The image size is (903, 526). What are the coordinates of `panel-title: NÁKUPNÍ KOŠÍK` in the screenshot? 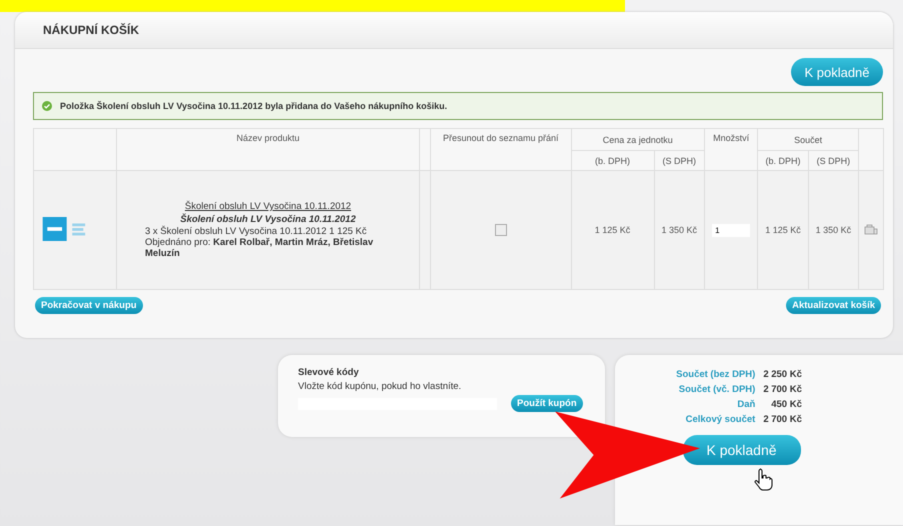 It's located at (91, 30).